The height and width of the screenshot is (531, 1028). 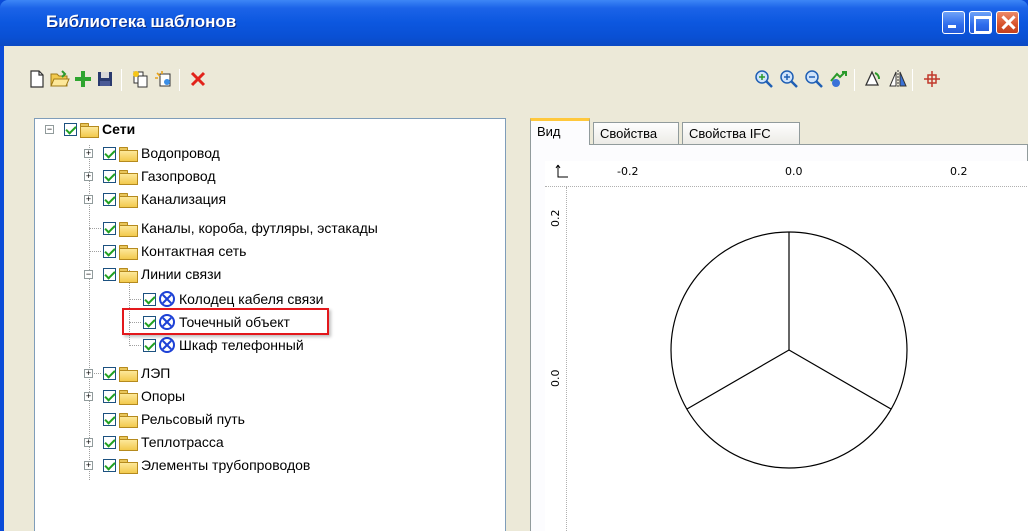 What do you see at coordinates (636, 133) in the screenshot?
I see `tab-svoystva: Свойства` at bounding box center [636, 133].